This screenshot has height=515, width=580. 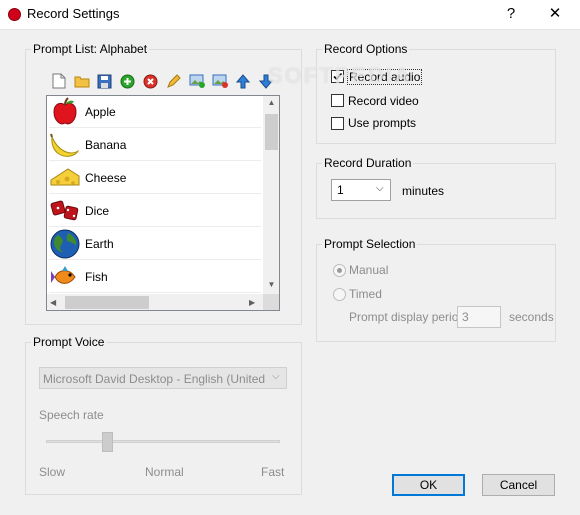 I want to click on scroll-up-arrow-icon: ▲, so click(x=271, y=102).